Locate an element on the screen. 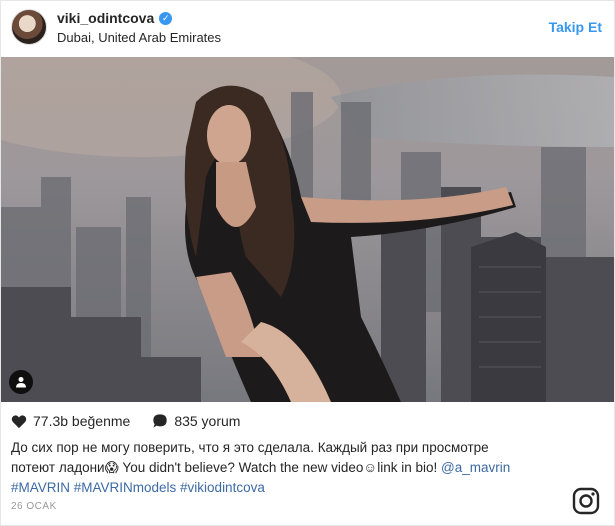 Image resolution: width=615 pixels, height=526 pixels. follow-button: Takip Et is located at coordinates (575, 27).